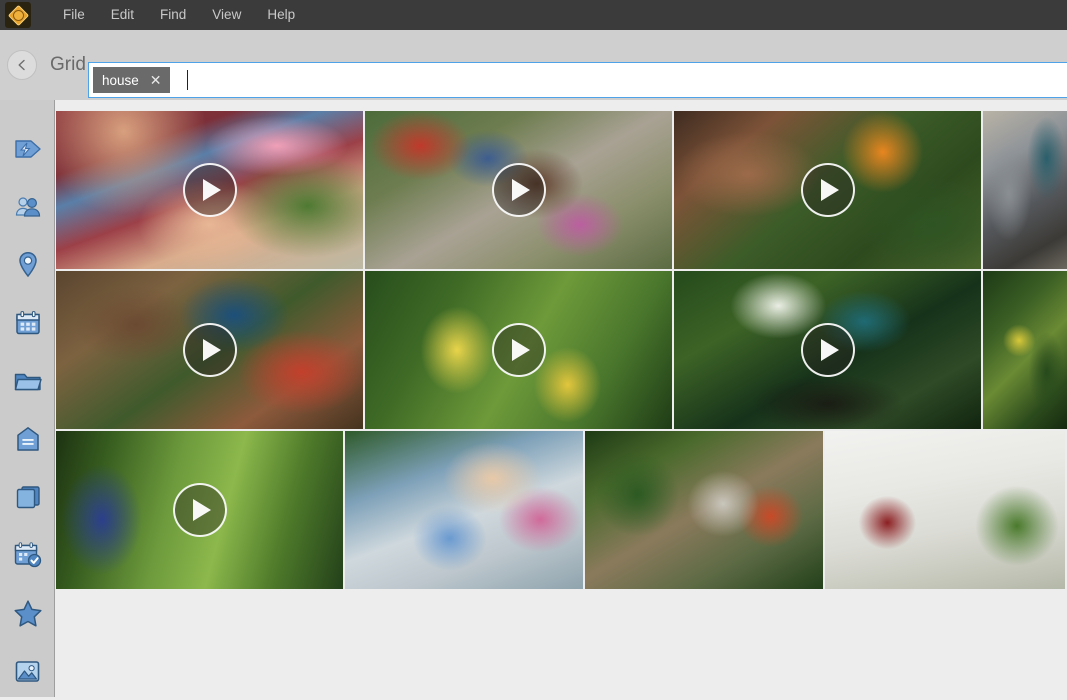 Image resolution: width=1067 pixels, height=700 pixels. Describe the element at coordinates (533, 15) in the screenshot. I see `menu-bar: File Edit Find View Help` at that location.